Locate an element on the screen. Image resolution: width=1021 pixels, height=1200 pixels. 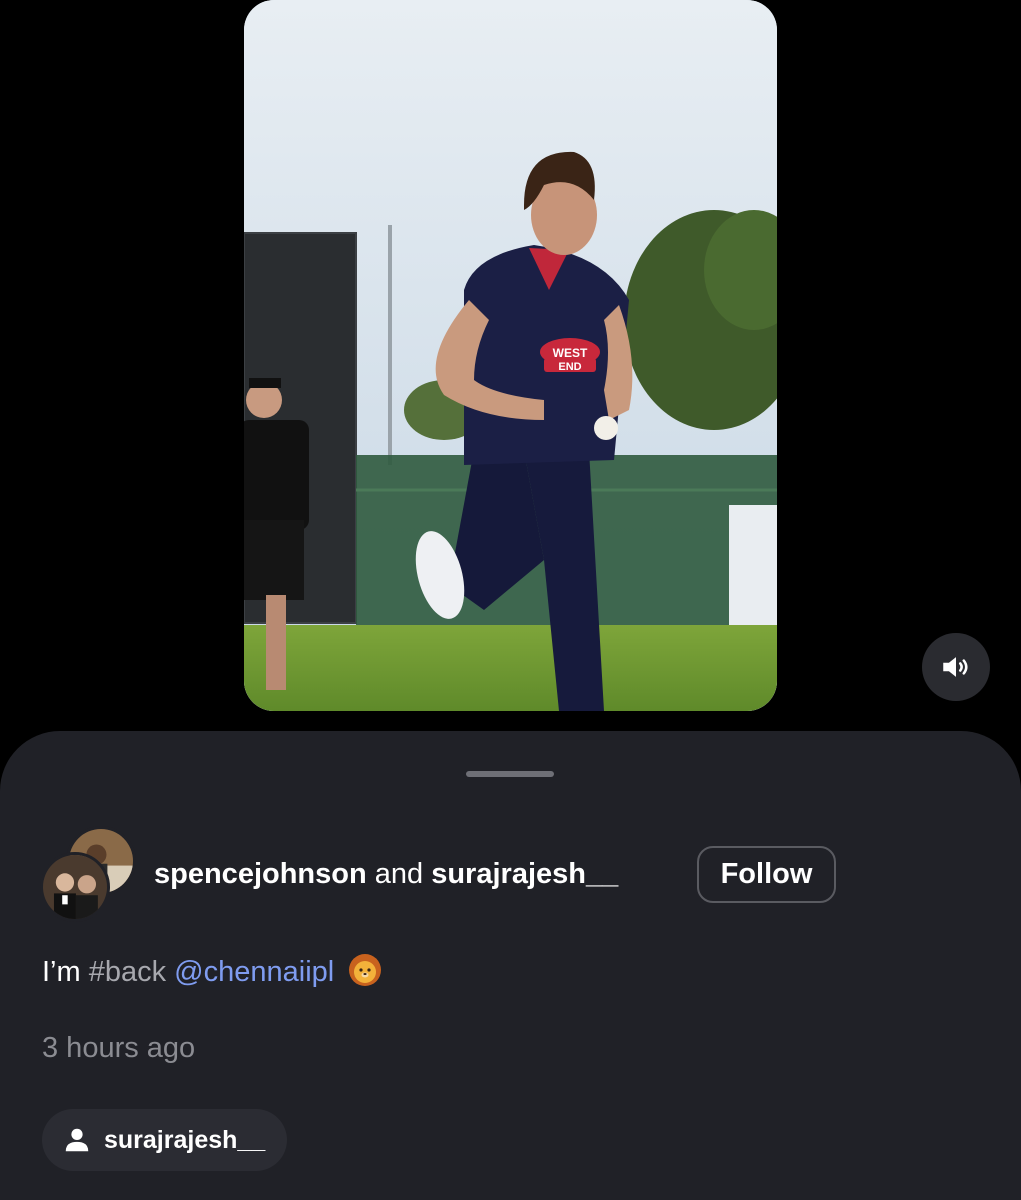
tagged-username: surajrajesh__ is located at coordinates (185, 1139).